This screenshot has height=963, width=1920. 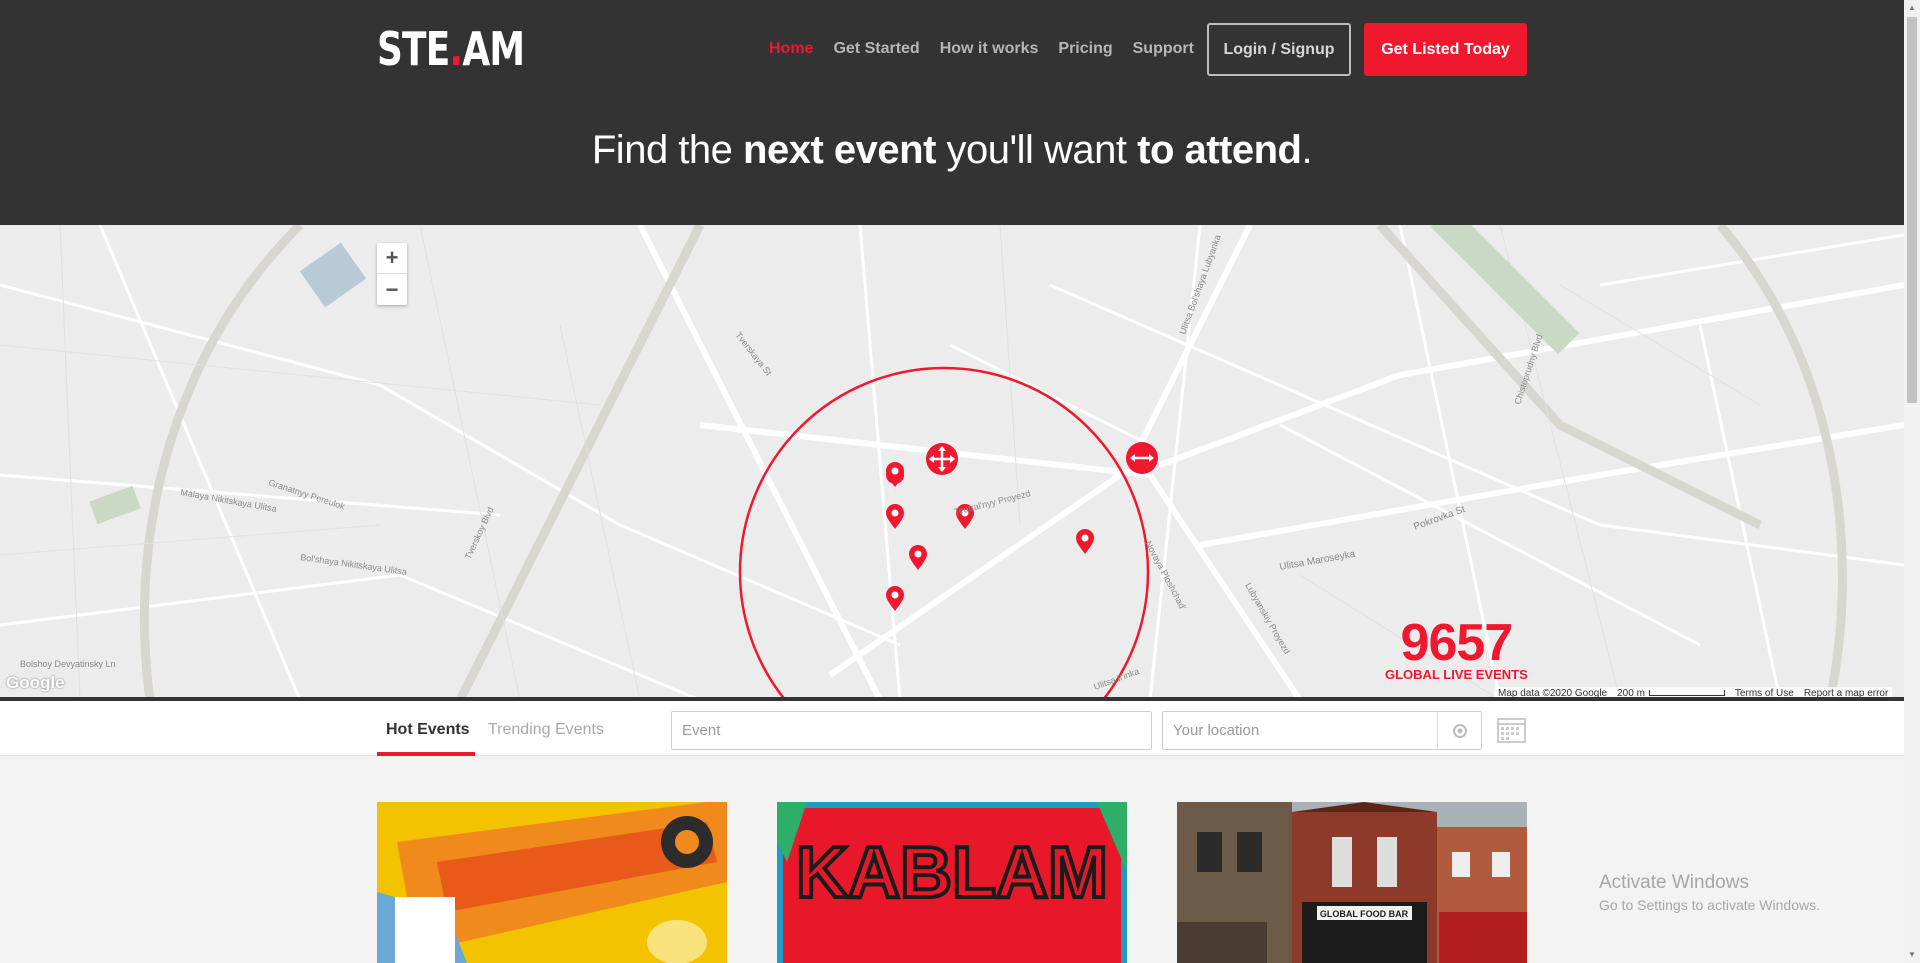 I want to click on tab-hot-events: Hot Events, so click(x=428, y=730).